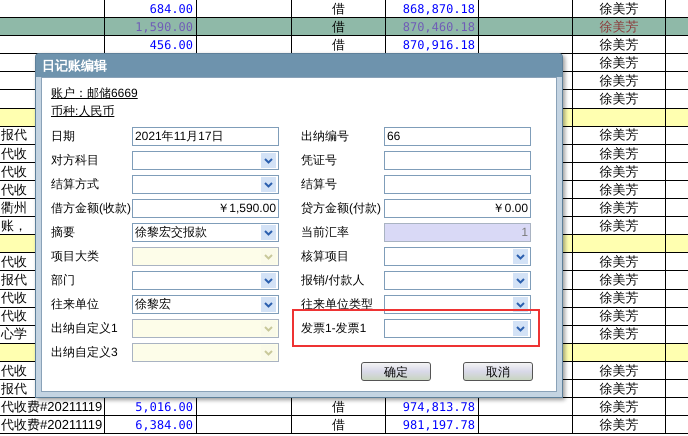  What do you see at coordinates (457, 208) in the screenshot?
I see `input-field: ￥0.00` at bounding box center [457, 208].